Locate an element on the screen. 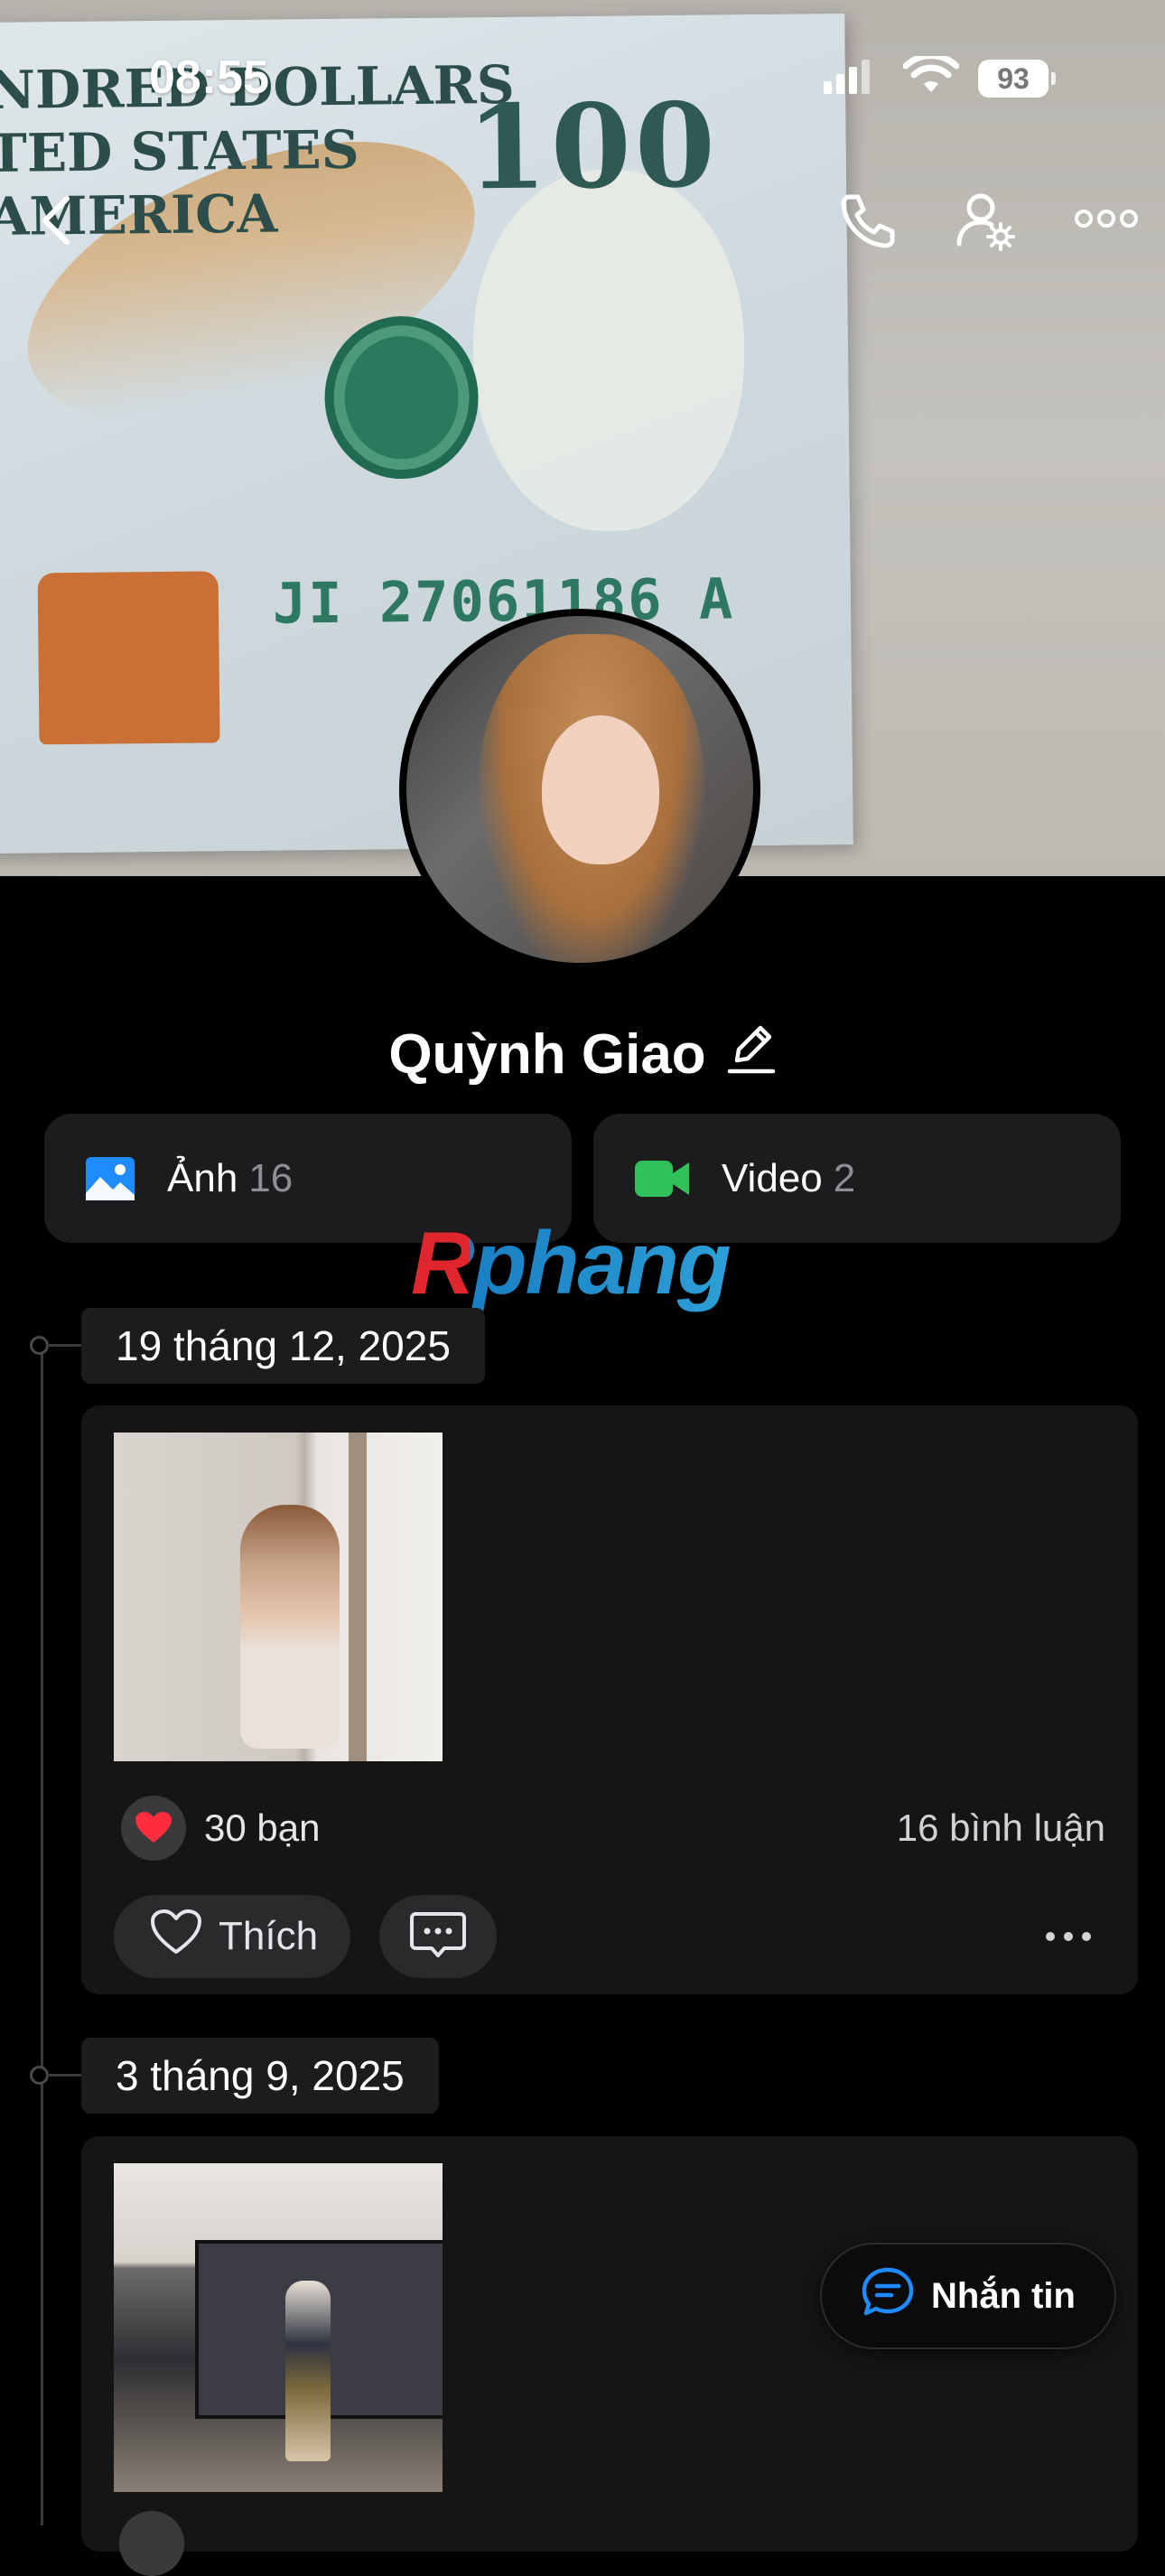 The image size is (1165, 2576). heart-outline-icon is located at coordinates (176, 1937).